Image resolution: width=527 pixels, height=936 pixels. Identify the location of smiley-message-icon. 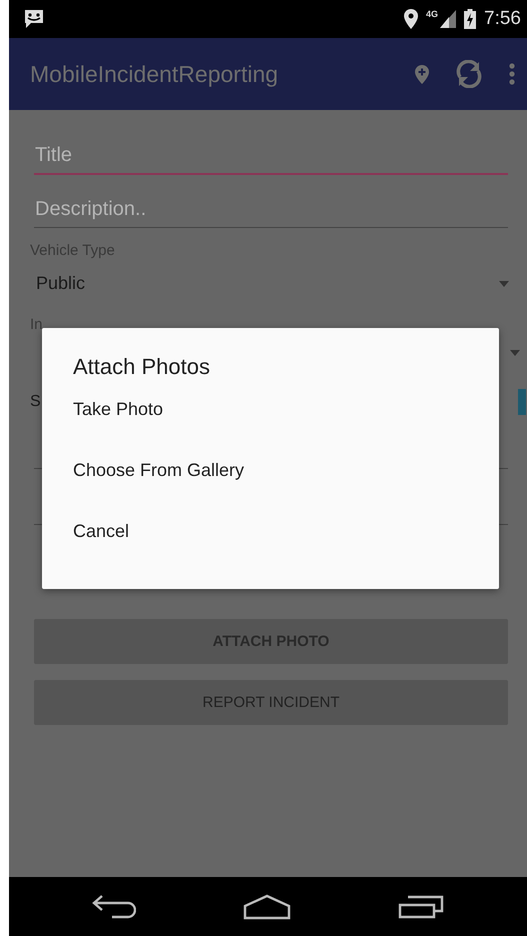
(34, 19).